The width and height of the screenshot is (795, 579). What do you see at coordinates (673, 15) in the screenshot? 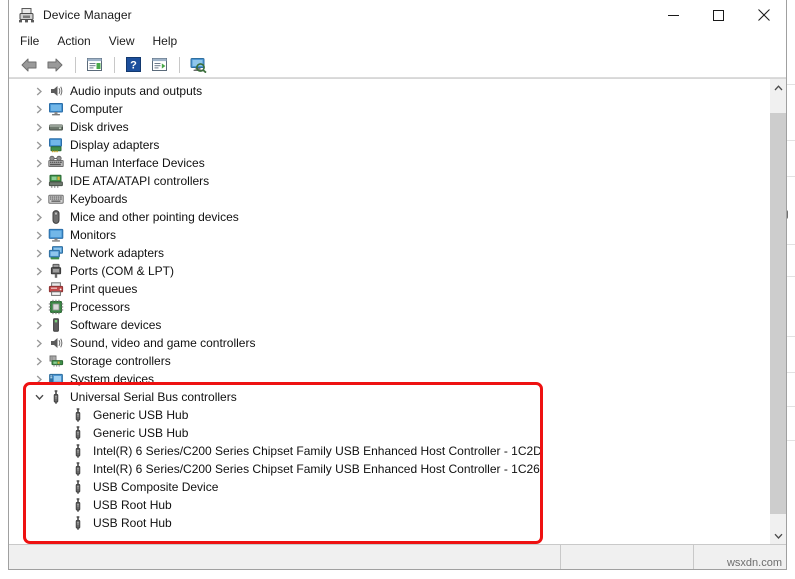
I see `minimize-button` at bounding box center [673, 15].